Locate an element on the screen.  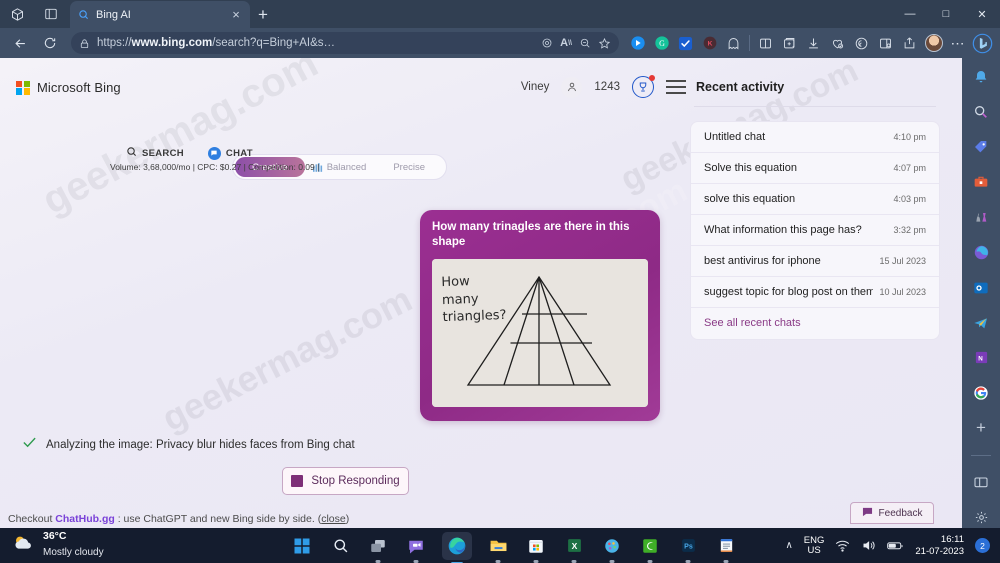
feedback-label: Feedback is located at coordinates (900, 513).